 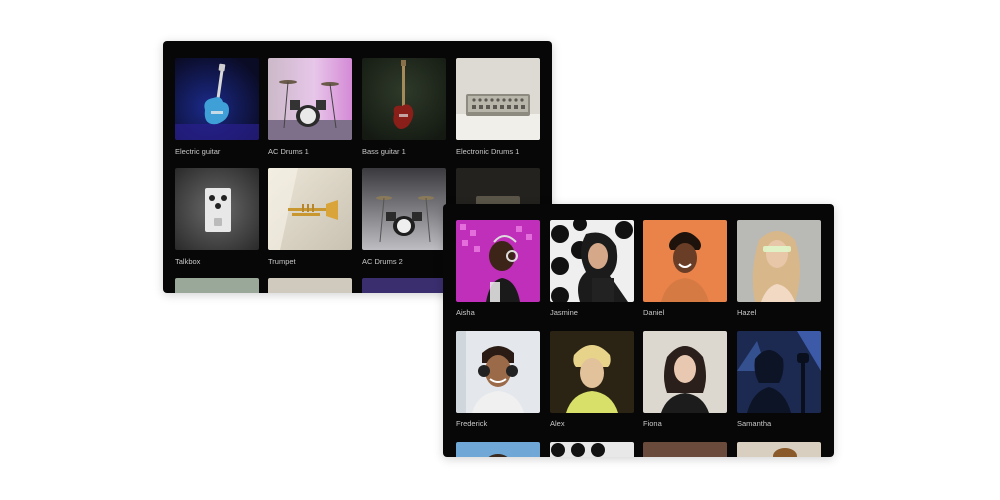 What do you see at coordinates (488, 151) in the screenshot?
I see `instrument-label: Electronic Drums 1` at bounding box center [488, 151].